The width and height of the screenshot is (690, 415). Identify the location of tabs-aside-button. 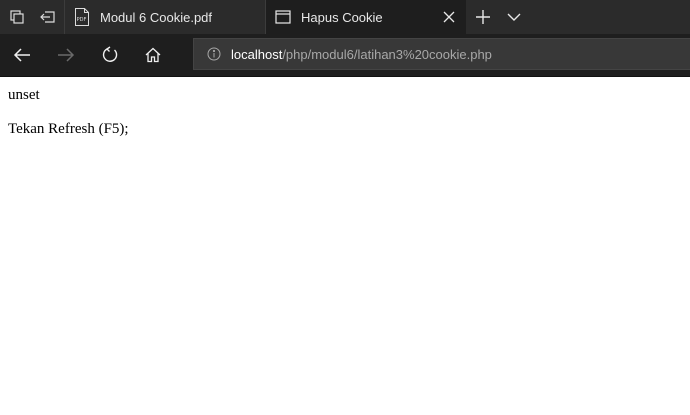
(17, 17).